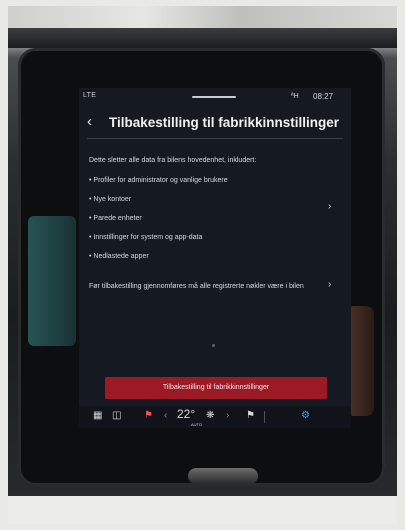  Describe the element at coordinates (210, 416) in the screenshot. I see `fan-icon: ❋` at that location.